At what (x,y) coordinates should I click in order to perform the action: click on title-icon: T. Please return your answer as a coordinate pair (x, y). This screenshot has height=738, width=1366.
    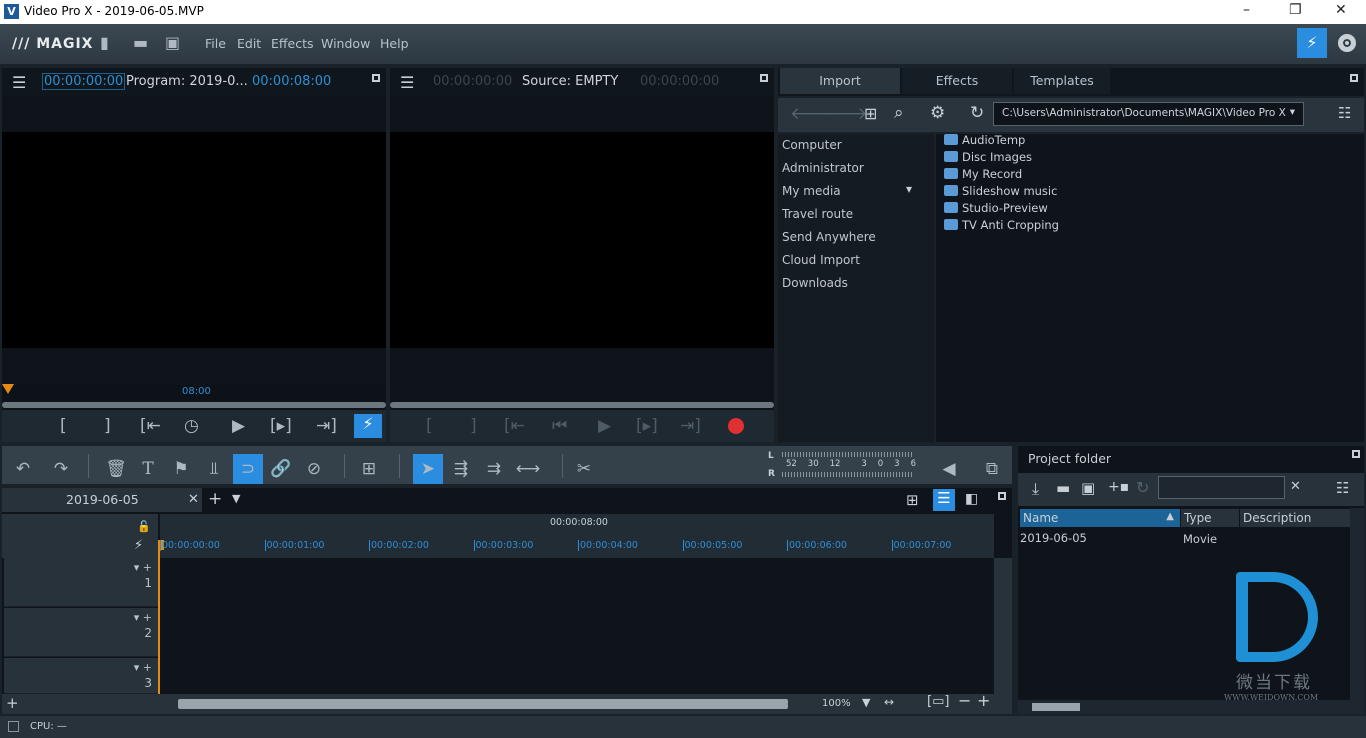
    Looking at the image, I should click on (148, 469).